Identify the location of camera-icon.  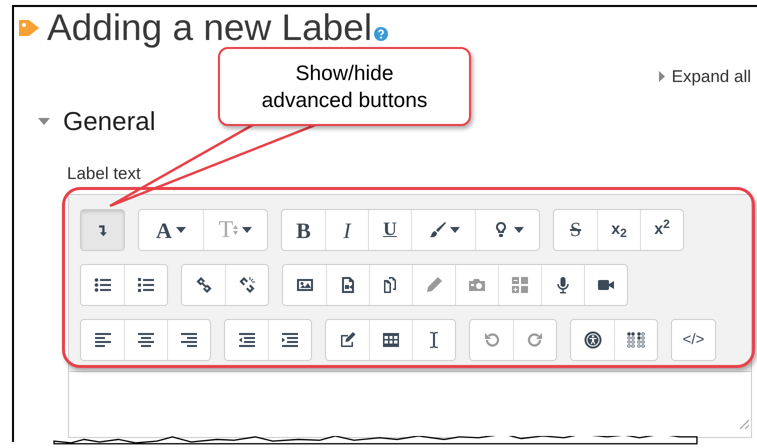
(477, 285).